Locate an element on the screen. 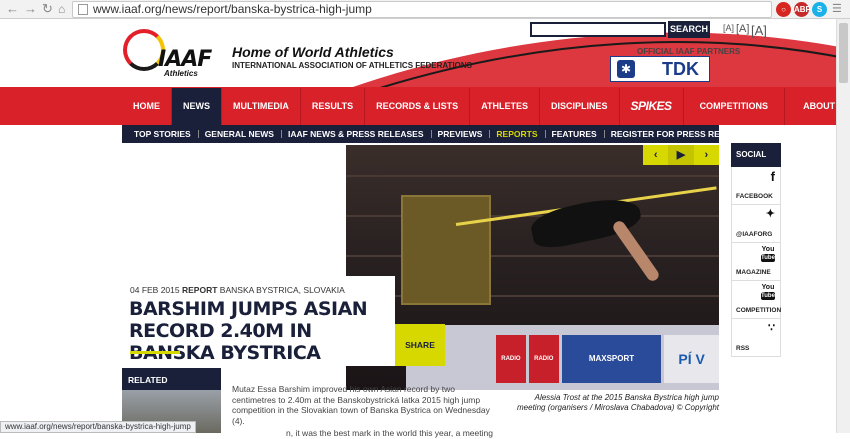  back-arrow-icon: ← is located at coordinates (12, 9).